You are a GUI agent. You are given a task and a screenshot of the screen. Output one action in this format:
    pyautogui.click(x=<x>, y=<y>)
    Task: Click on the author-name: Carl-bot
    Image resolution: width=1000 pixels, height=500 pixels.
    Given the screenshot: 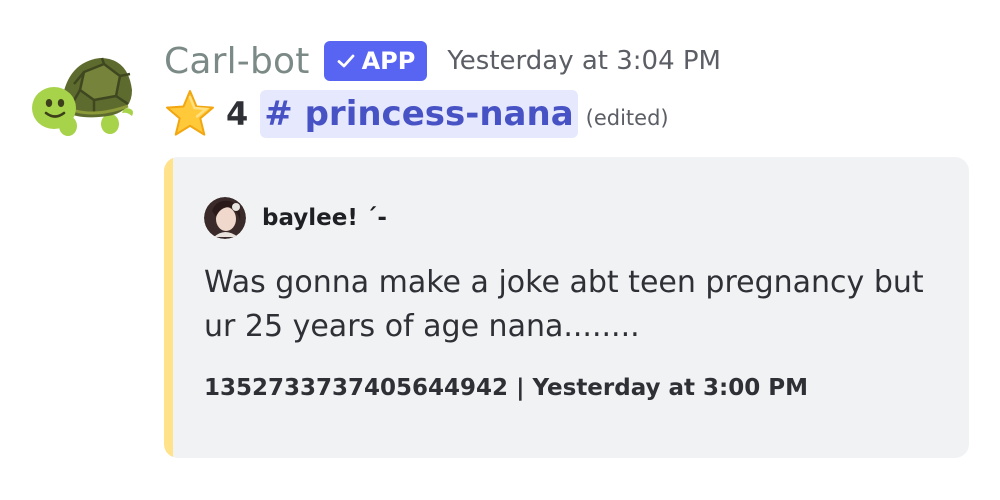 What is the action you would take?
    pyautogui.click(x=237, y=61)
    